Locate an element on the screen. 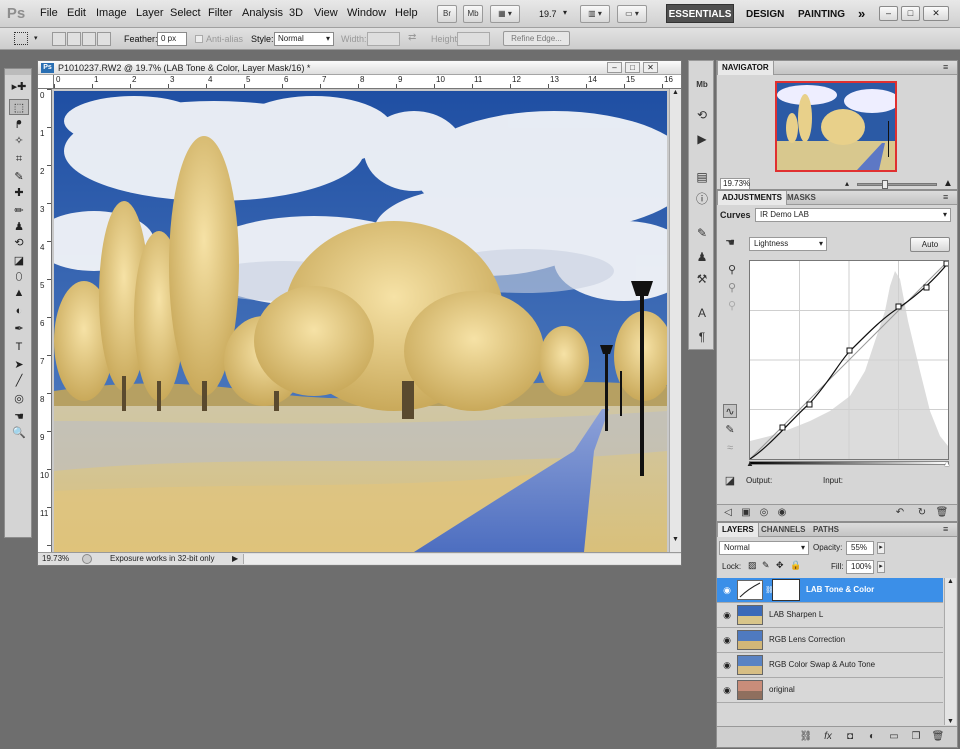 Image resolution: width=960 pixels, height=749 pixels. doc-maximize-button: □ is located at coordinates (632, 67).